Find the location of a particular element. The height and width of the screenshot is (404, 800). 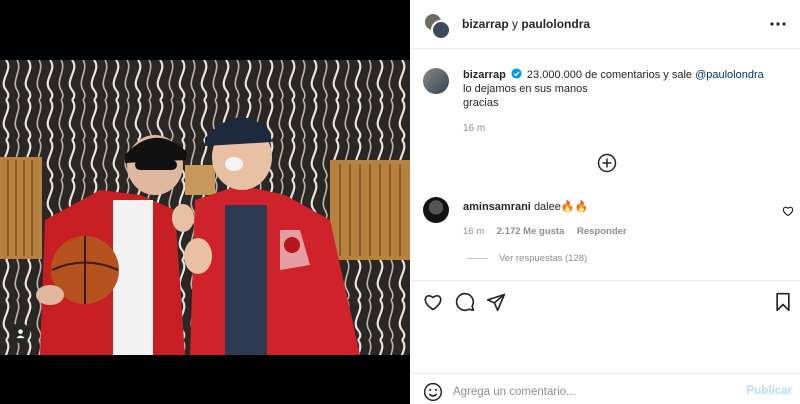

save-button is located at coordinates (783, 302).